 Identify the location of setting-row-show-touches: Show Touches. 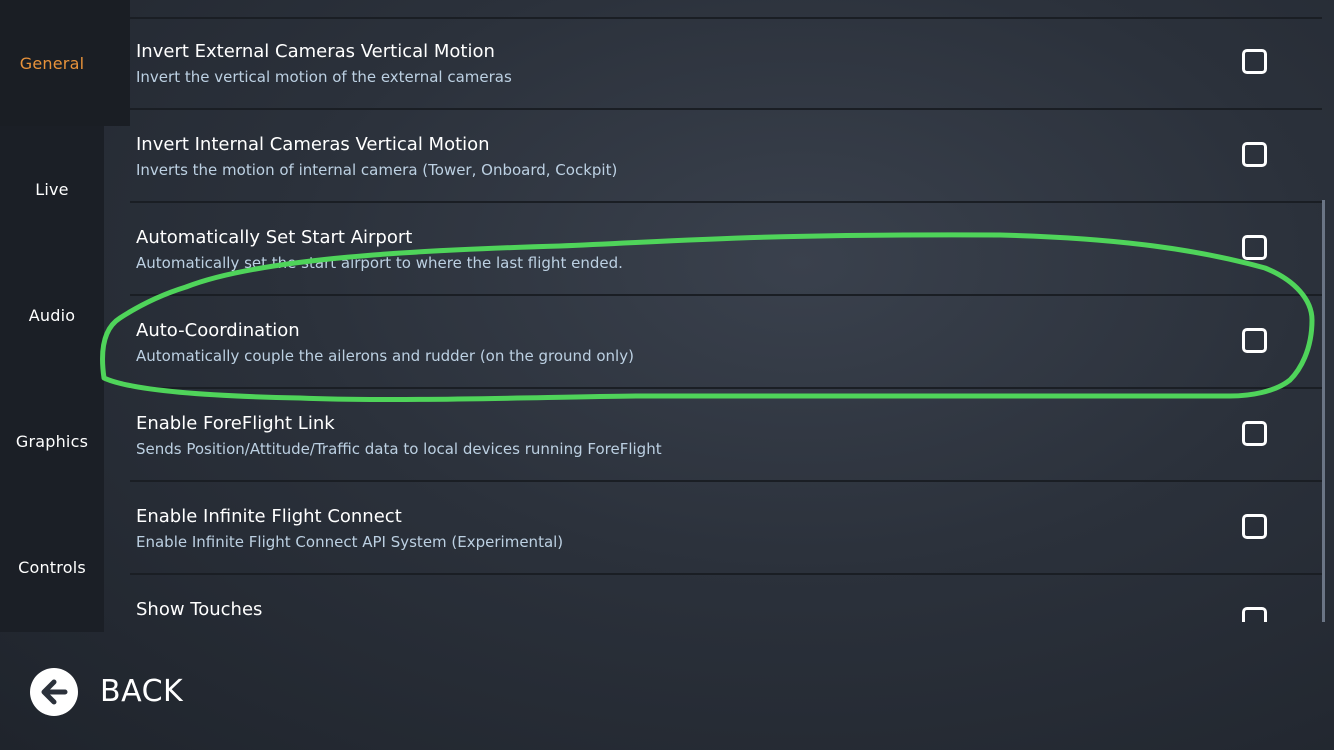
(726, 599).